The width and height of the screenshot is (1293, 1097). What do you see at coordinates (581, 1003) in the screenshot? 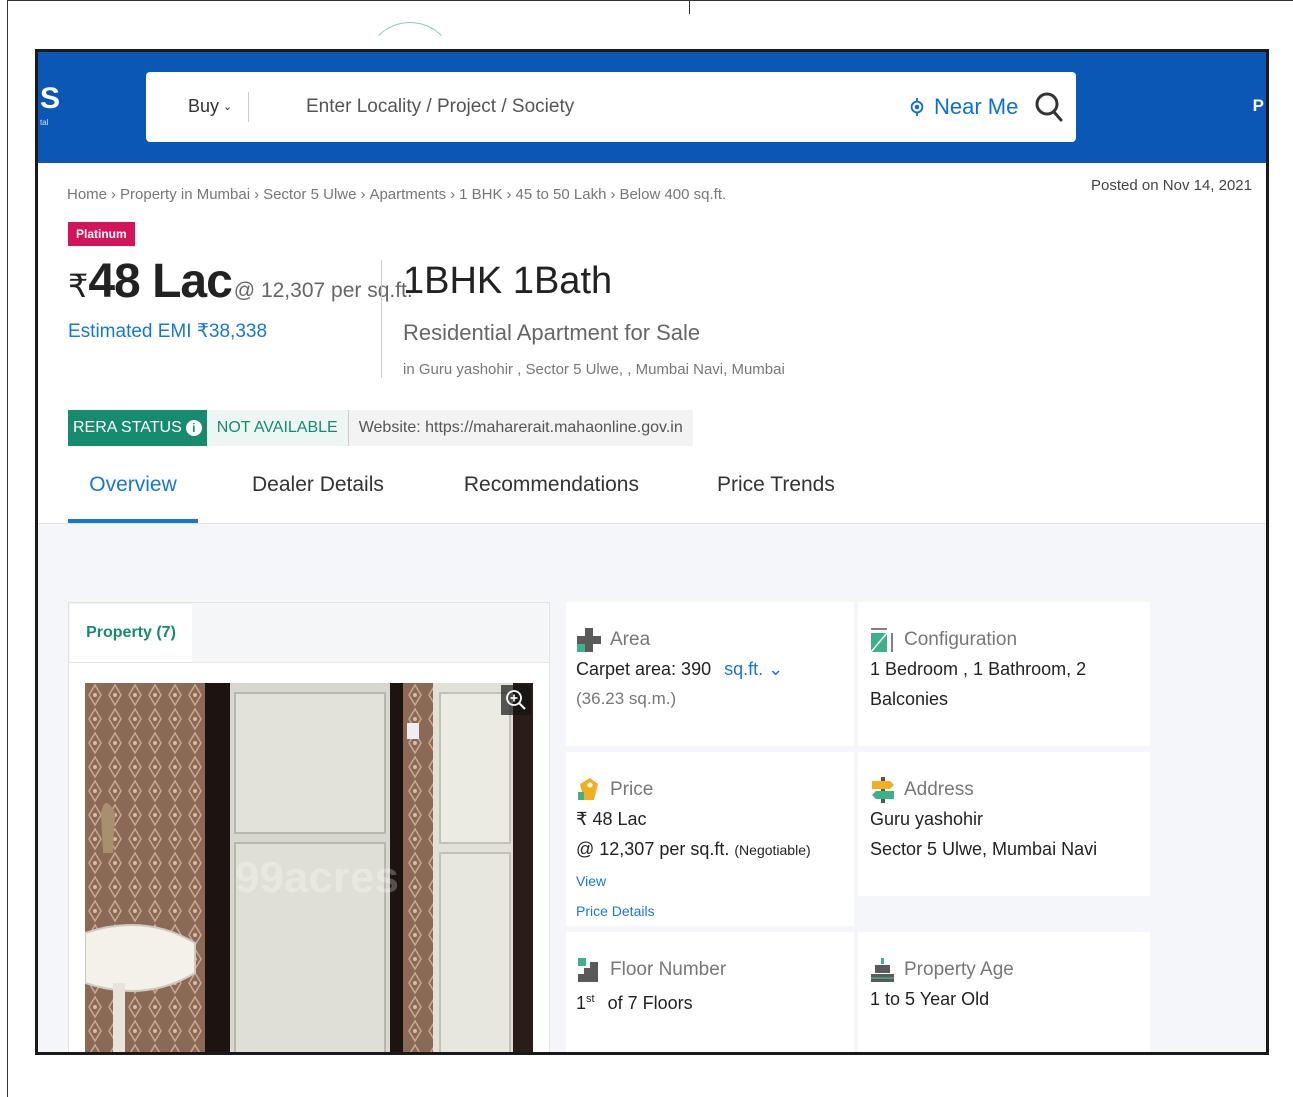
I see `floor-number: 1` at bounding box center [581, 1003].